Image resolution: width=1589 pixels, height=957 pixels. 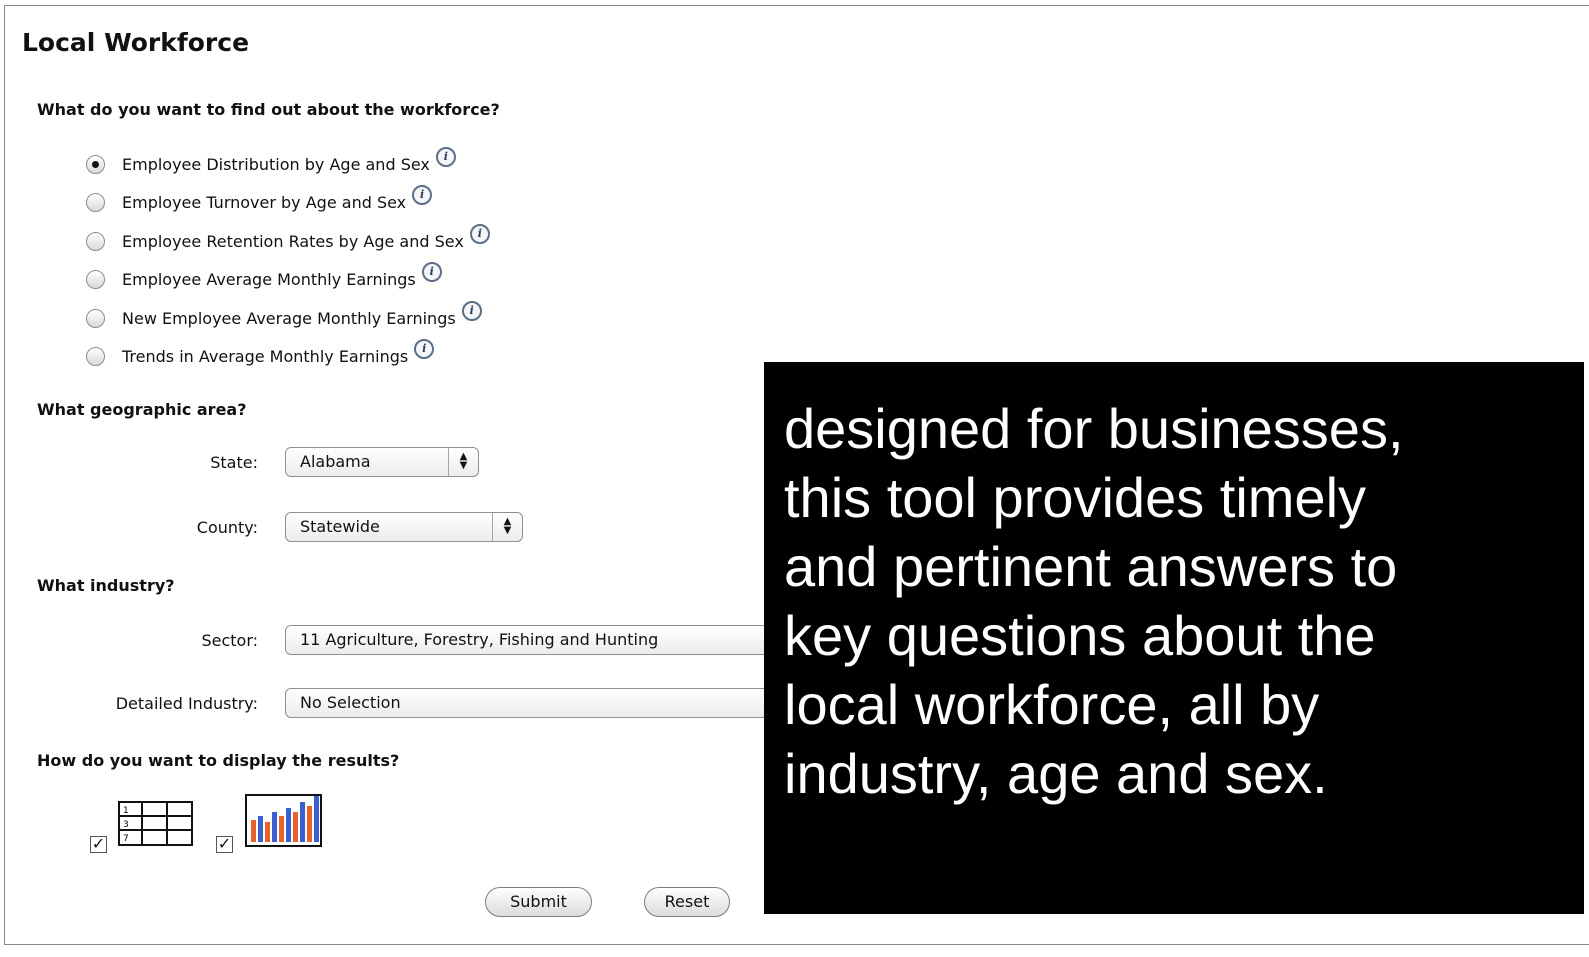 What do you see at coordinates (382, 462) in the screenshot?
I see `state-select: Alabama ▲ ▼` at bounding box center [382, 462].